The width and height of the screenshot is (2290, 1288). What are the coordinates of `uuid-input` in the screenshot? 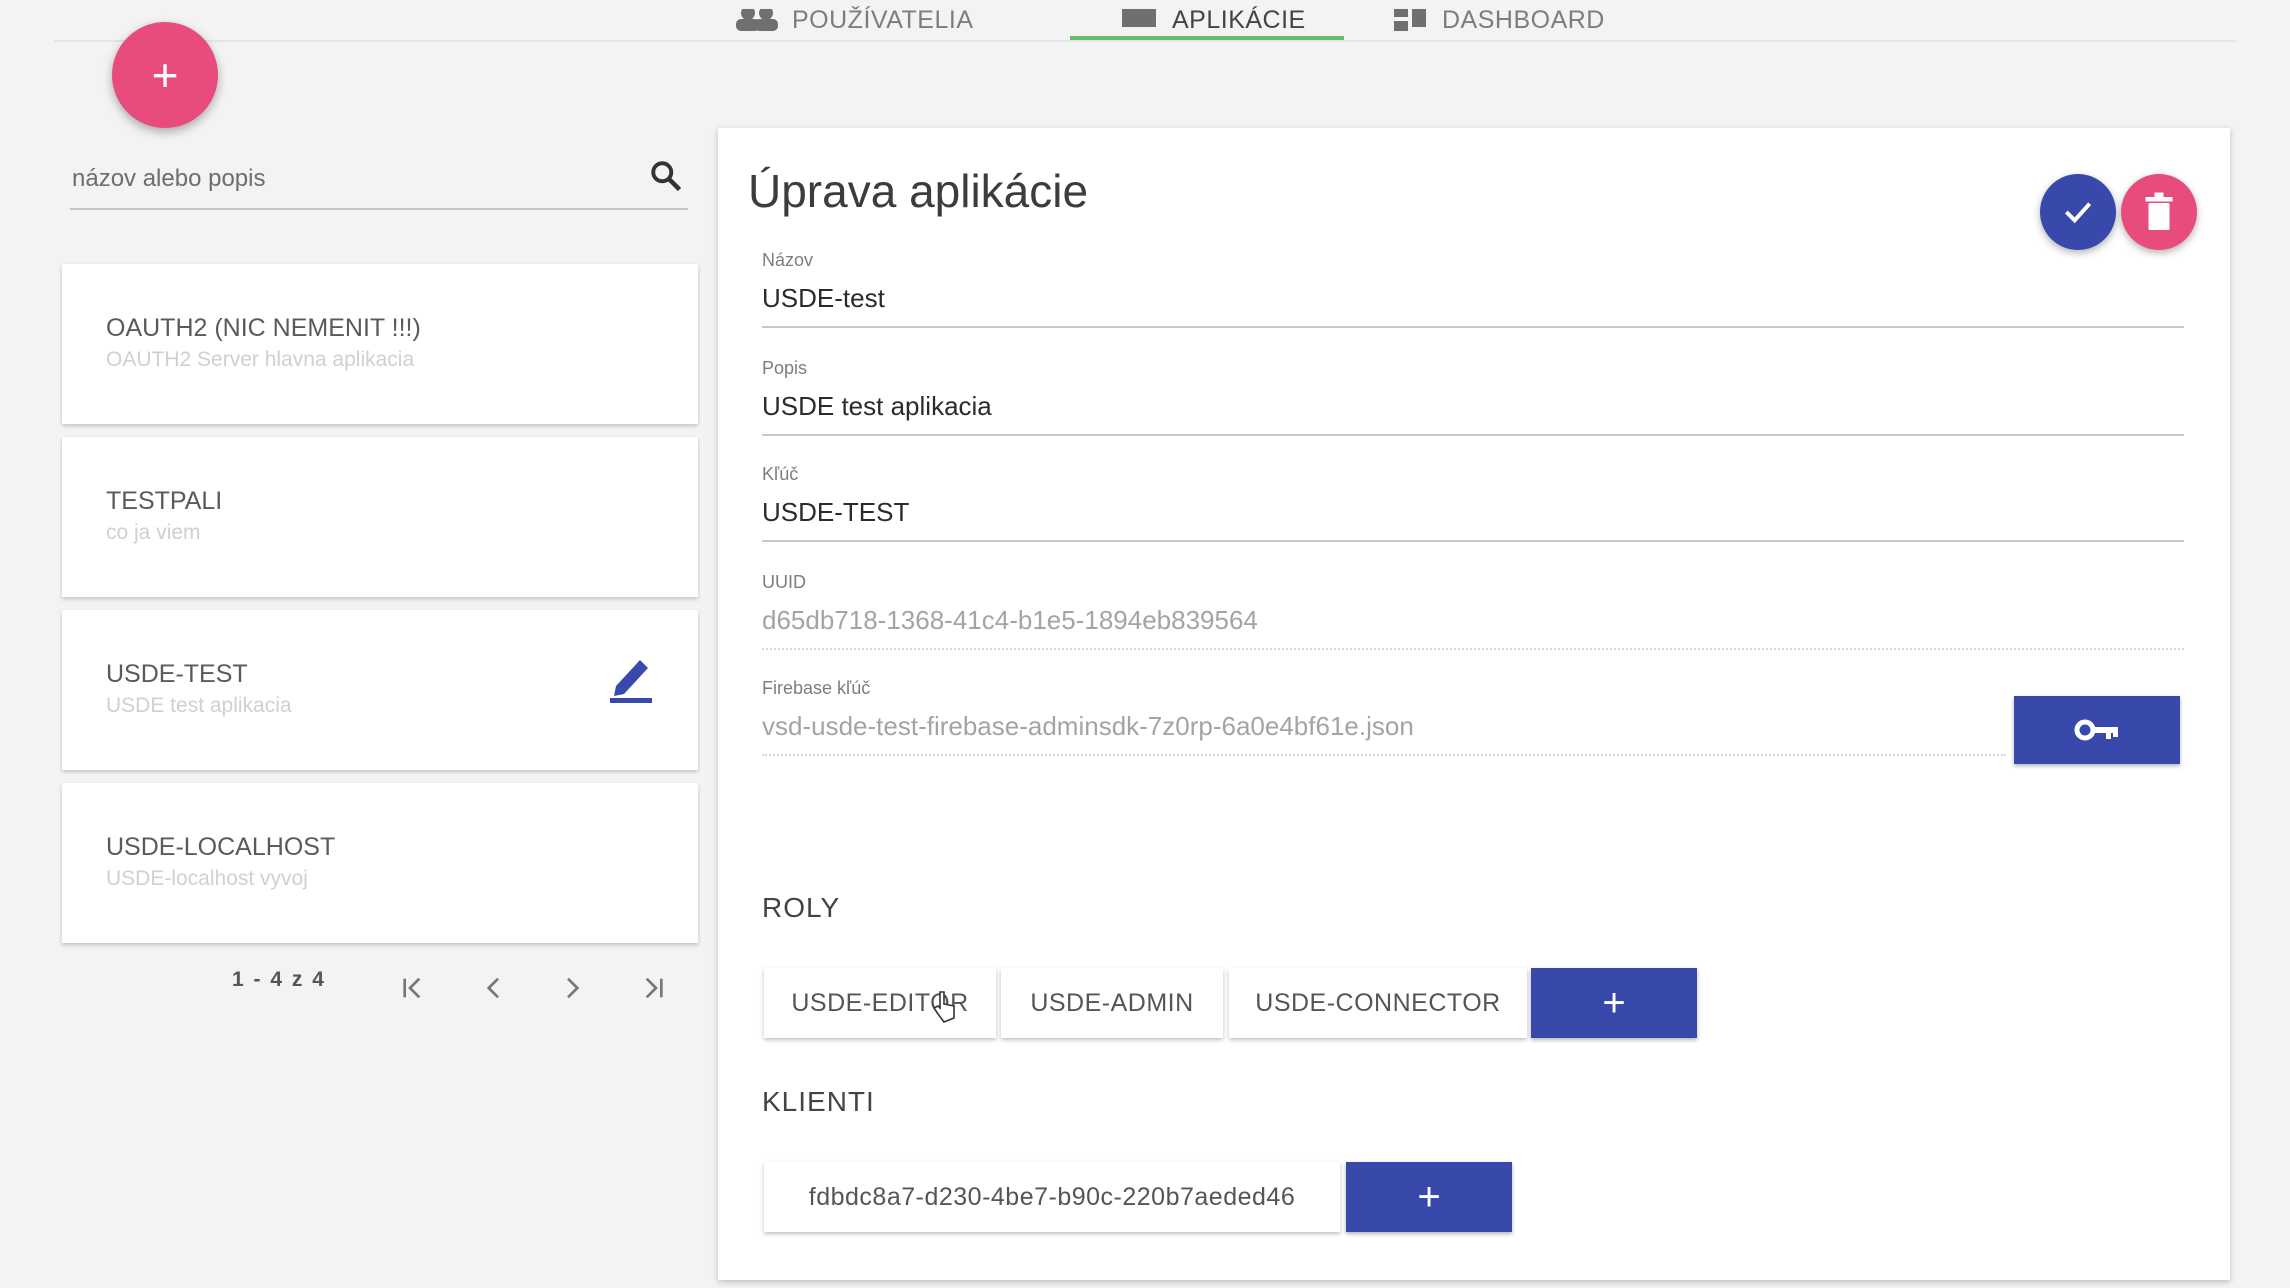 It's located at (1473, 620).